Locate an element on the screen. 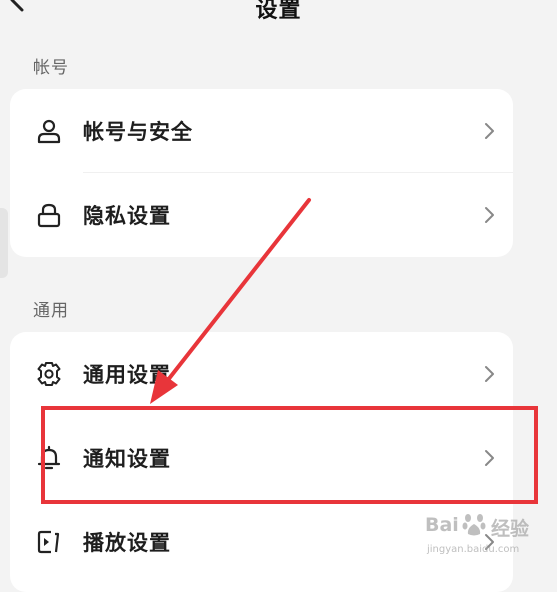  section-label-account: 帐号 is located at coordinates (51, 68).